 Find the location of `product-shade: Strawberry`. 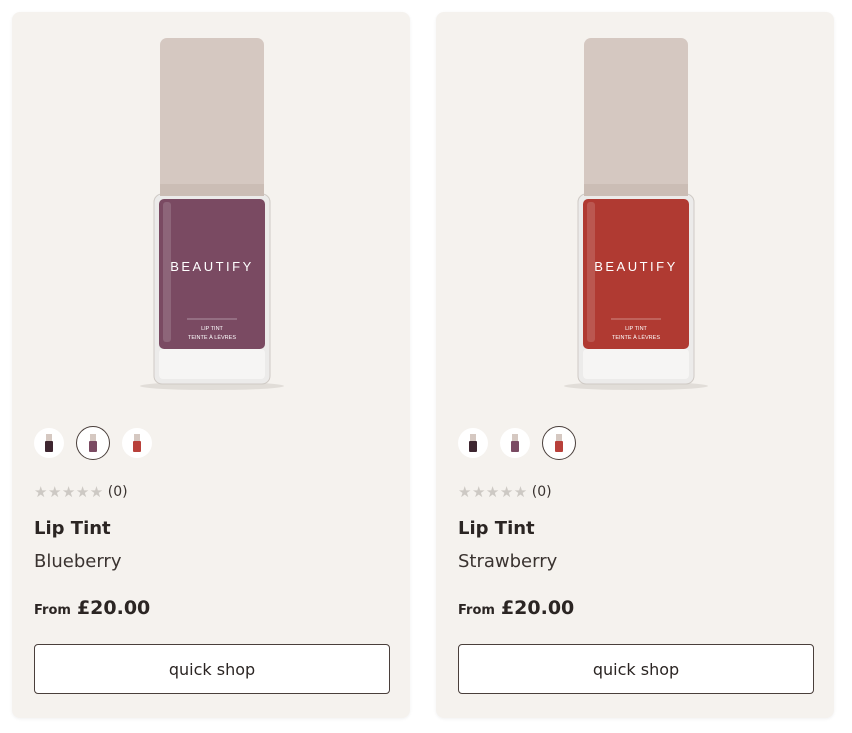

product-shade: Strawberry is located at coordinates (508, 561).